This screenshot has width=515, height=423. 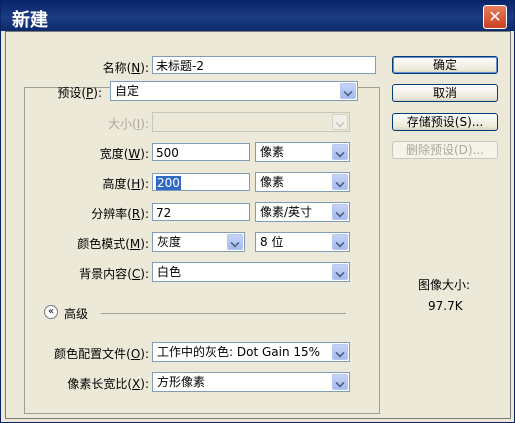 What do you see at coordinates (251, 382) in the screenshot?
I see `pixel-aspect-dropdown: 方形像素` at bounding box center [251, 382].